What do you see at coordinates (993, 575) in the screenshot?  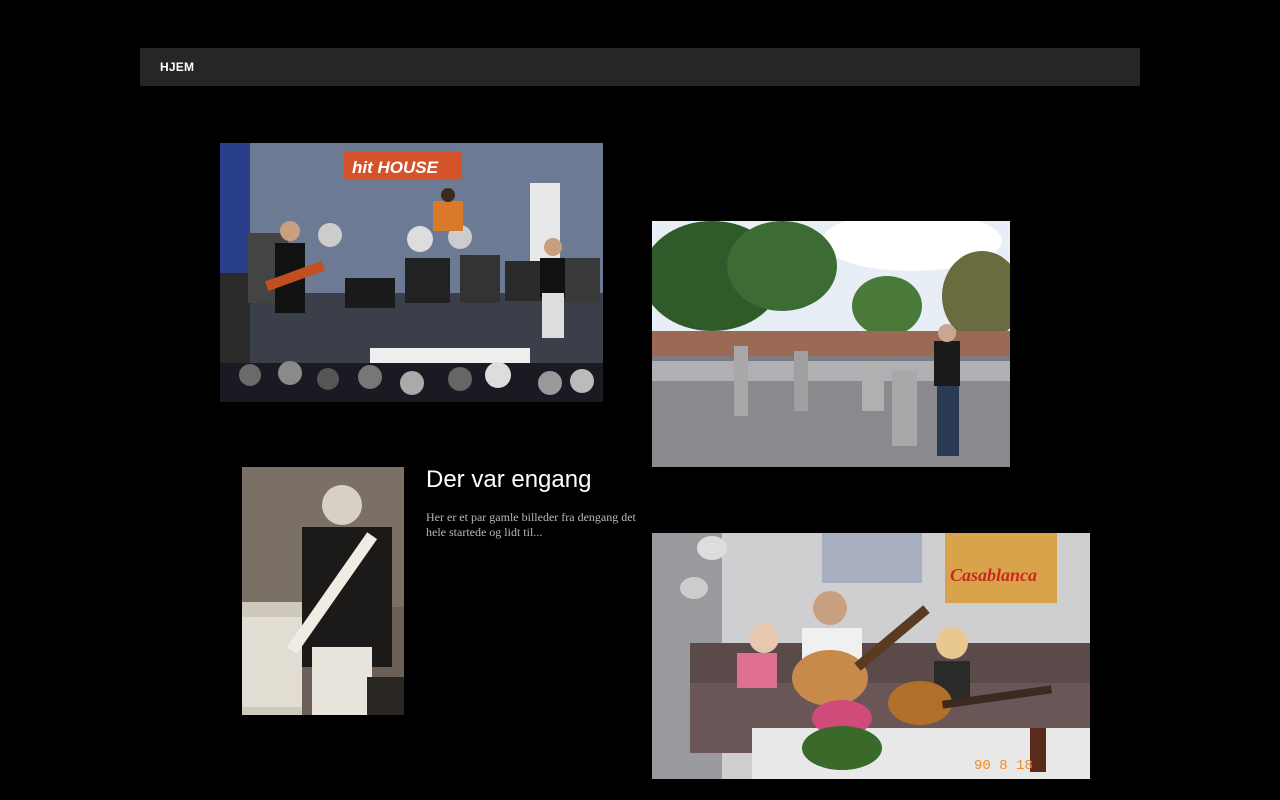 I see `poster-text: Casablanca` at bounding box center [993, 575].